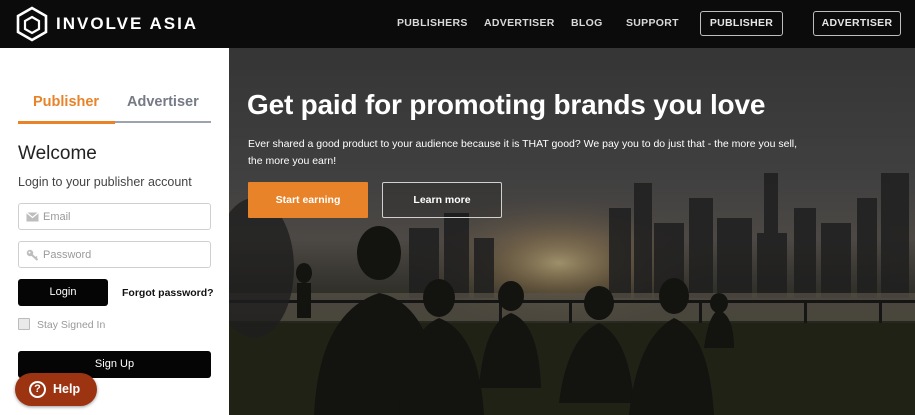 The width and height of the screenshot is (915, 415). What do you see at coordinates (308, 200) in the screenshot?
I see `start-earning-button: Start earning` at bounding box center [308, 200].